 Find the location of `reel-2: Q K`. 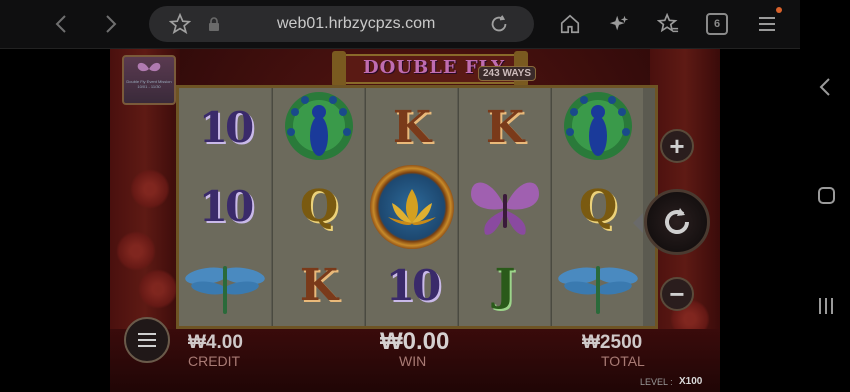

reel-2: Q K is located at coordinates (318, 207).